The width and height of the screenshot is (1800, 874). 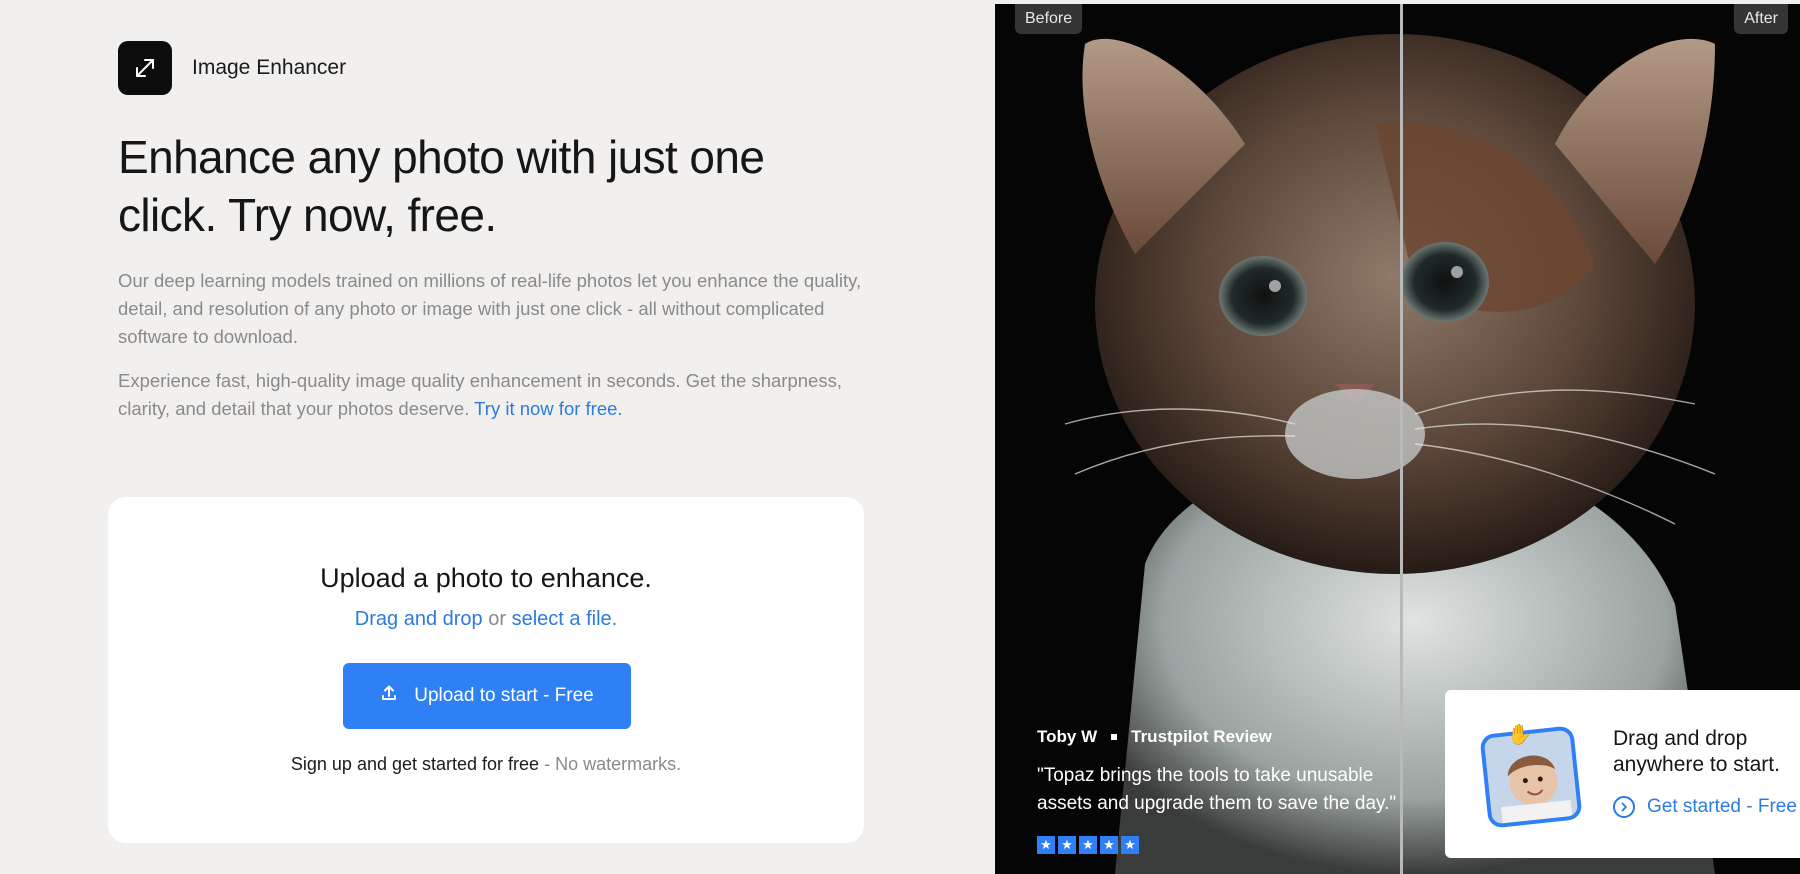 I want to click on or-text: or, so click(x=497, y=619).